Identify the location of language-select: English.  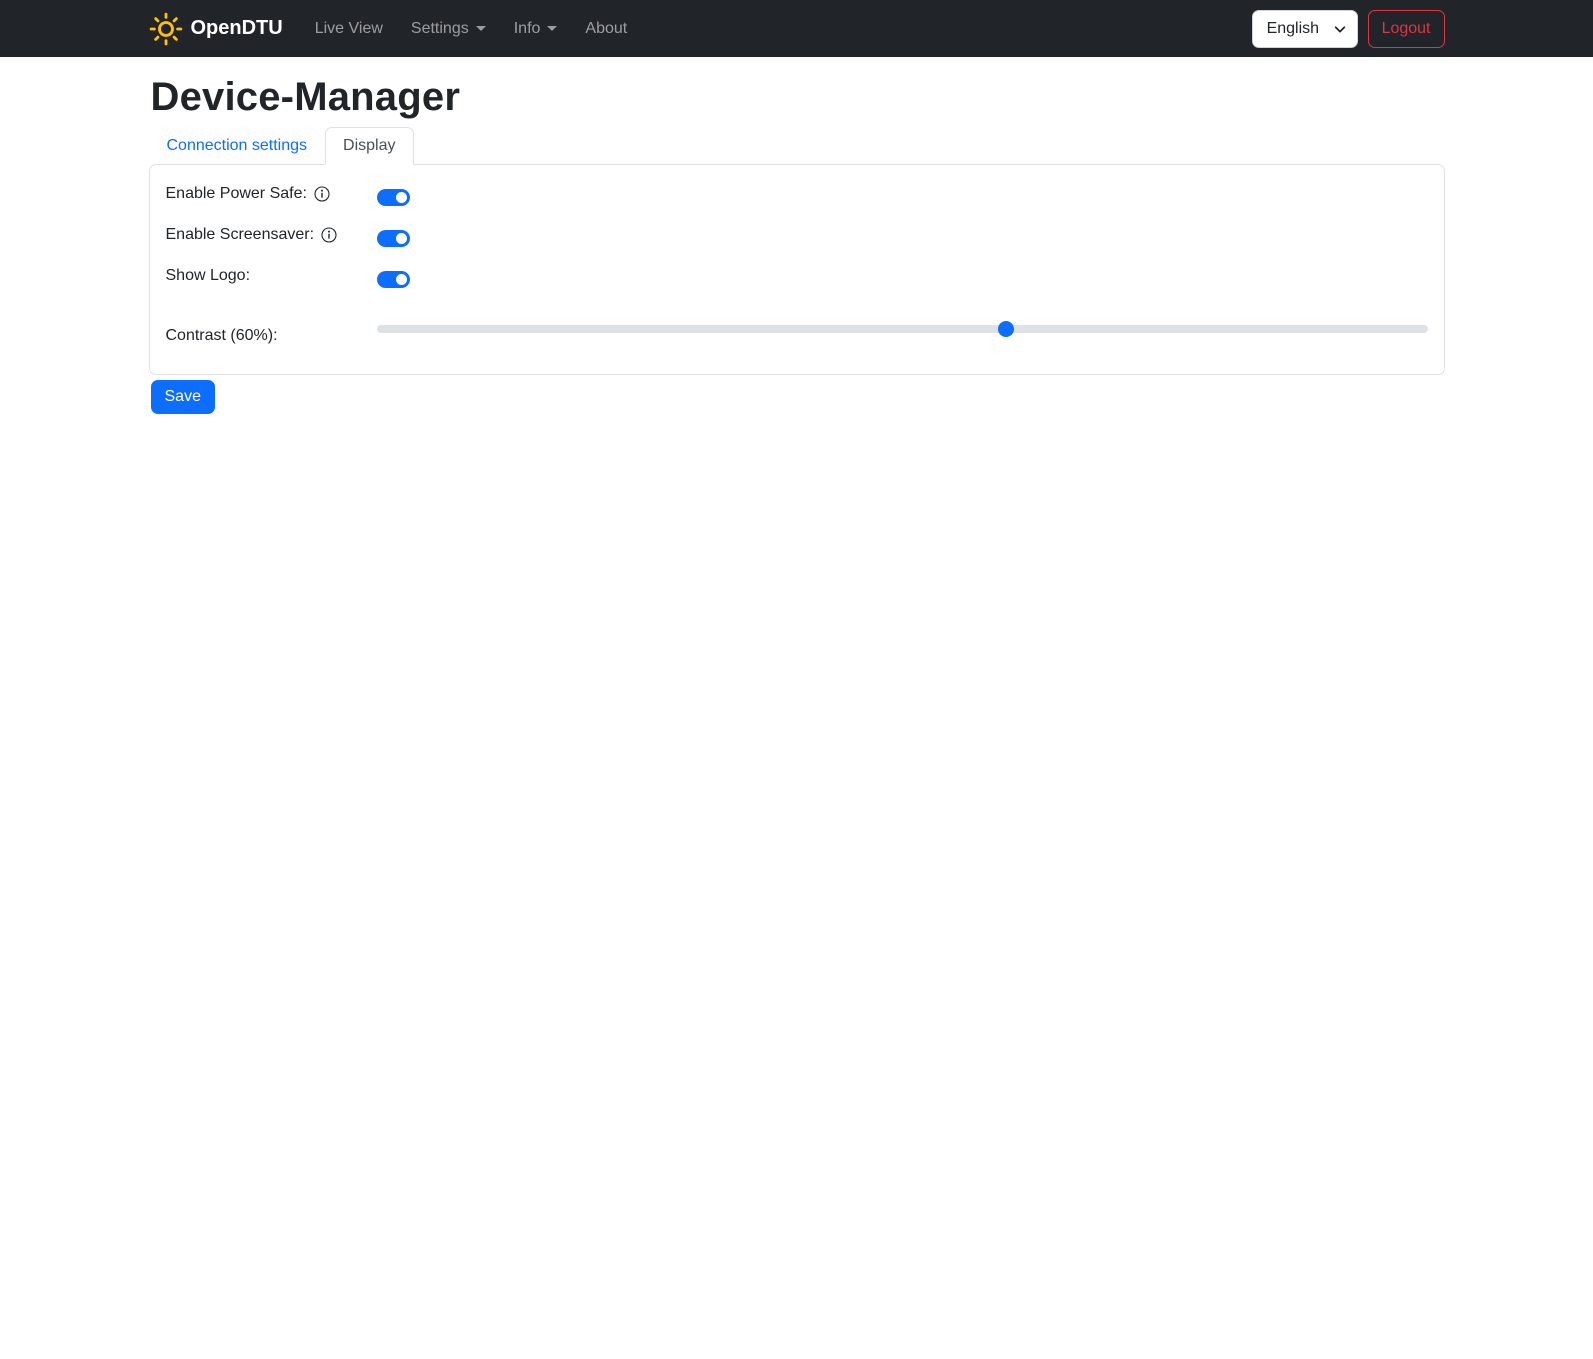
(1304, 28).